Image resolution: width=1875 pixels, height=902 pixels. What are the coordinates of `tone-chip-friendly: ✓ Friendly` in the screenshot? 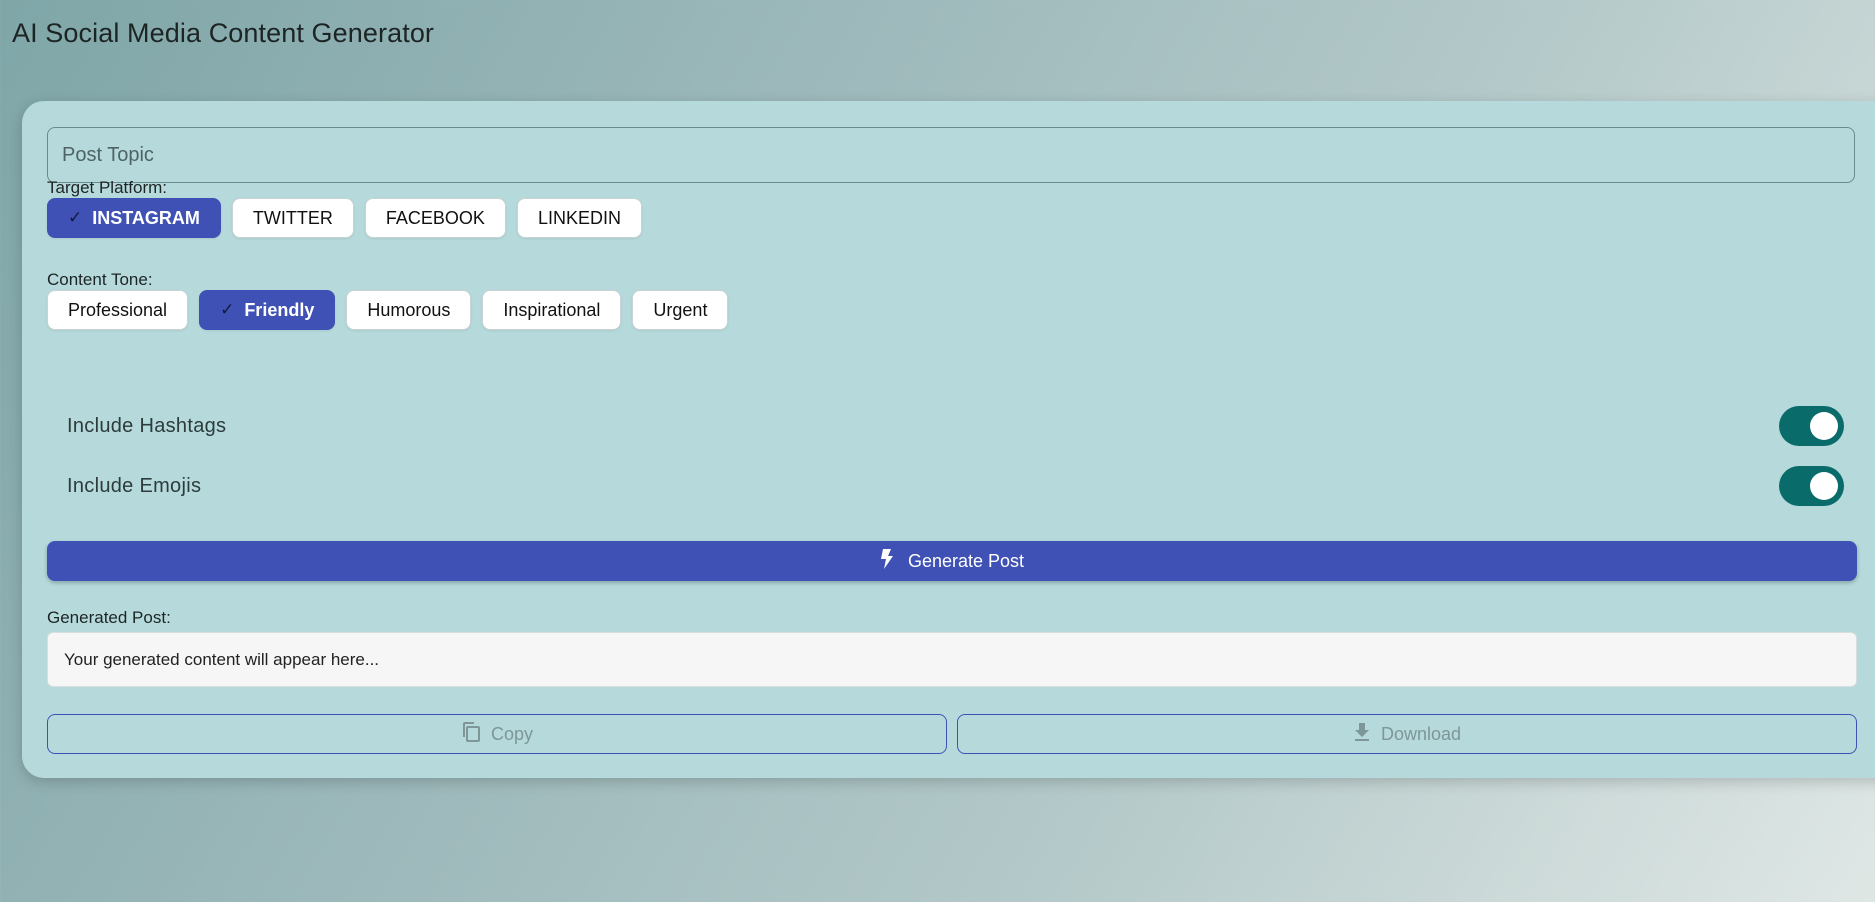 It's located at (267, 310).